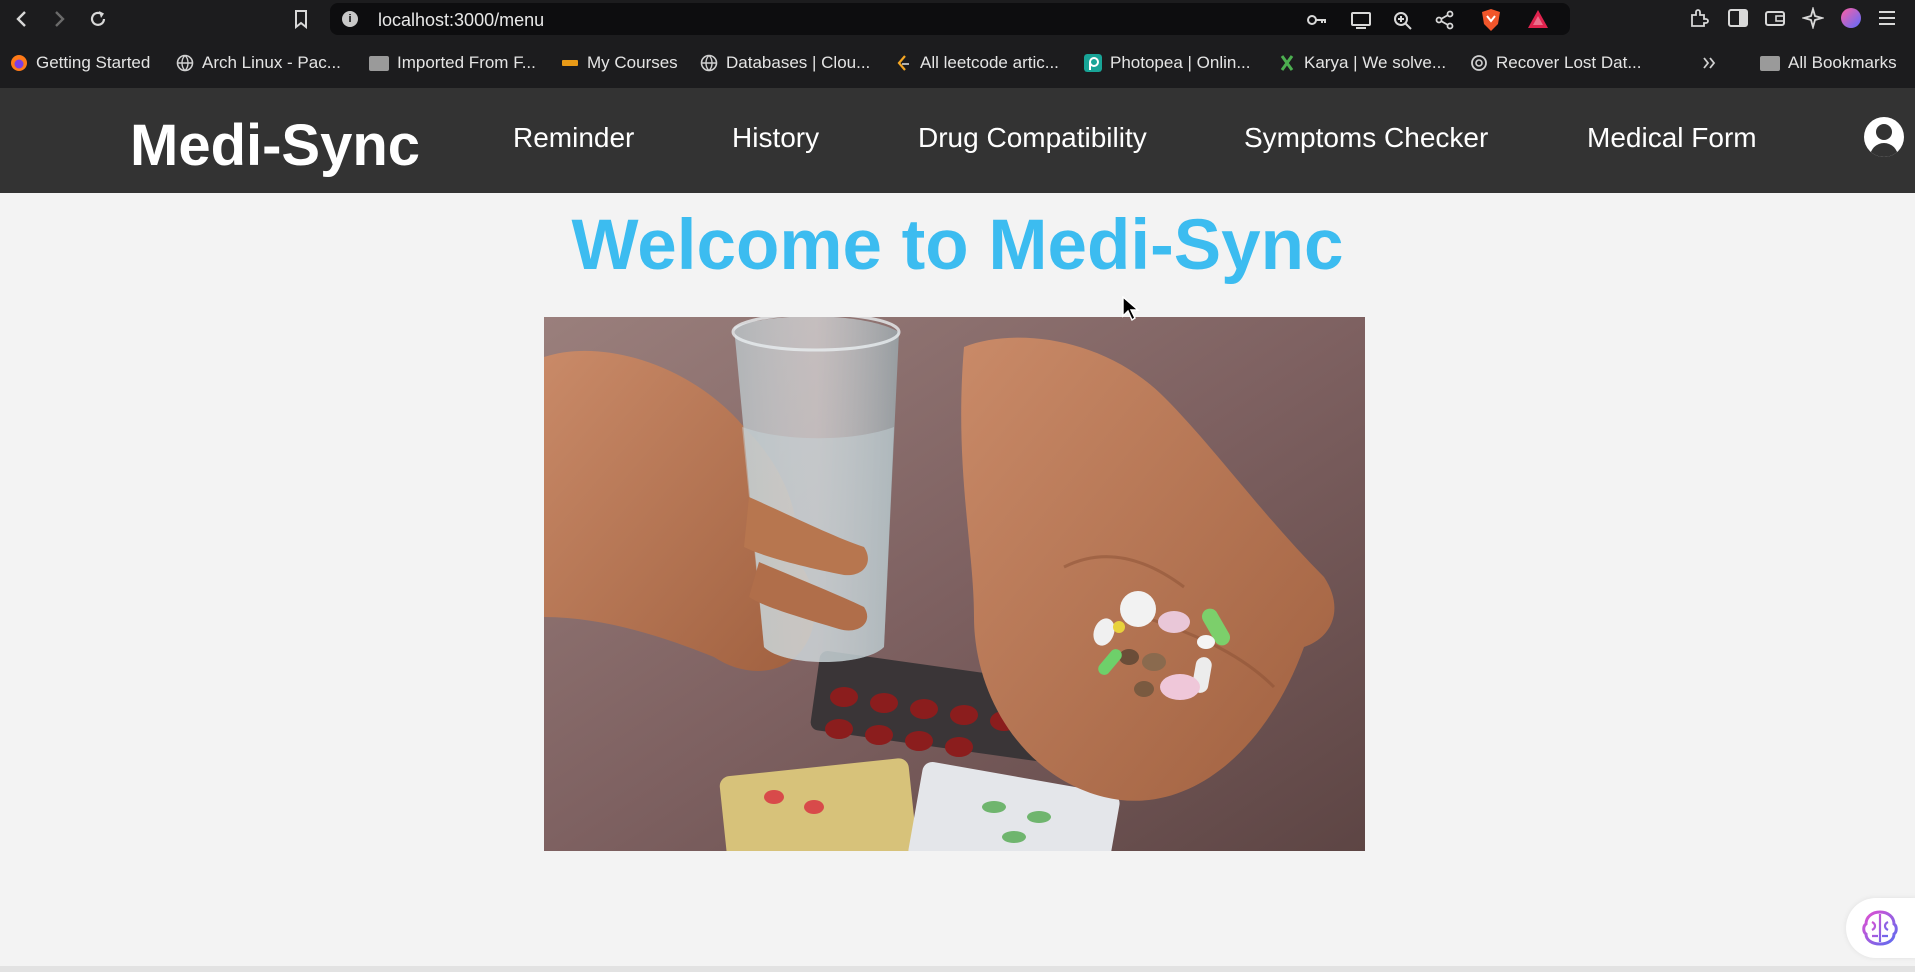 The height and width of the screenshot is (972, 1915). What do you see at coordinates (1851, 18) in the screenshot?
I see `profile-avatar-icon` at bounding box center [1851, 18].